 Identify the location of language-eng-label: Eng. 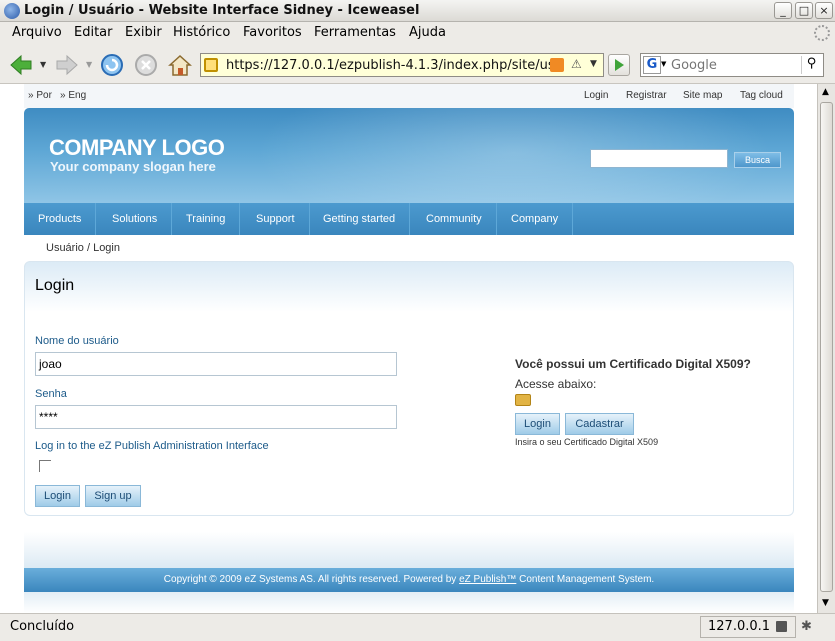
(77, 95).